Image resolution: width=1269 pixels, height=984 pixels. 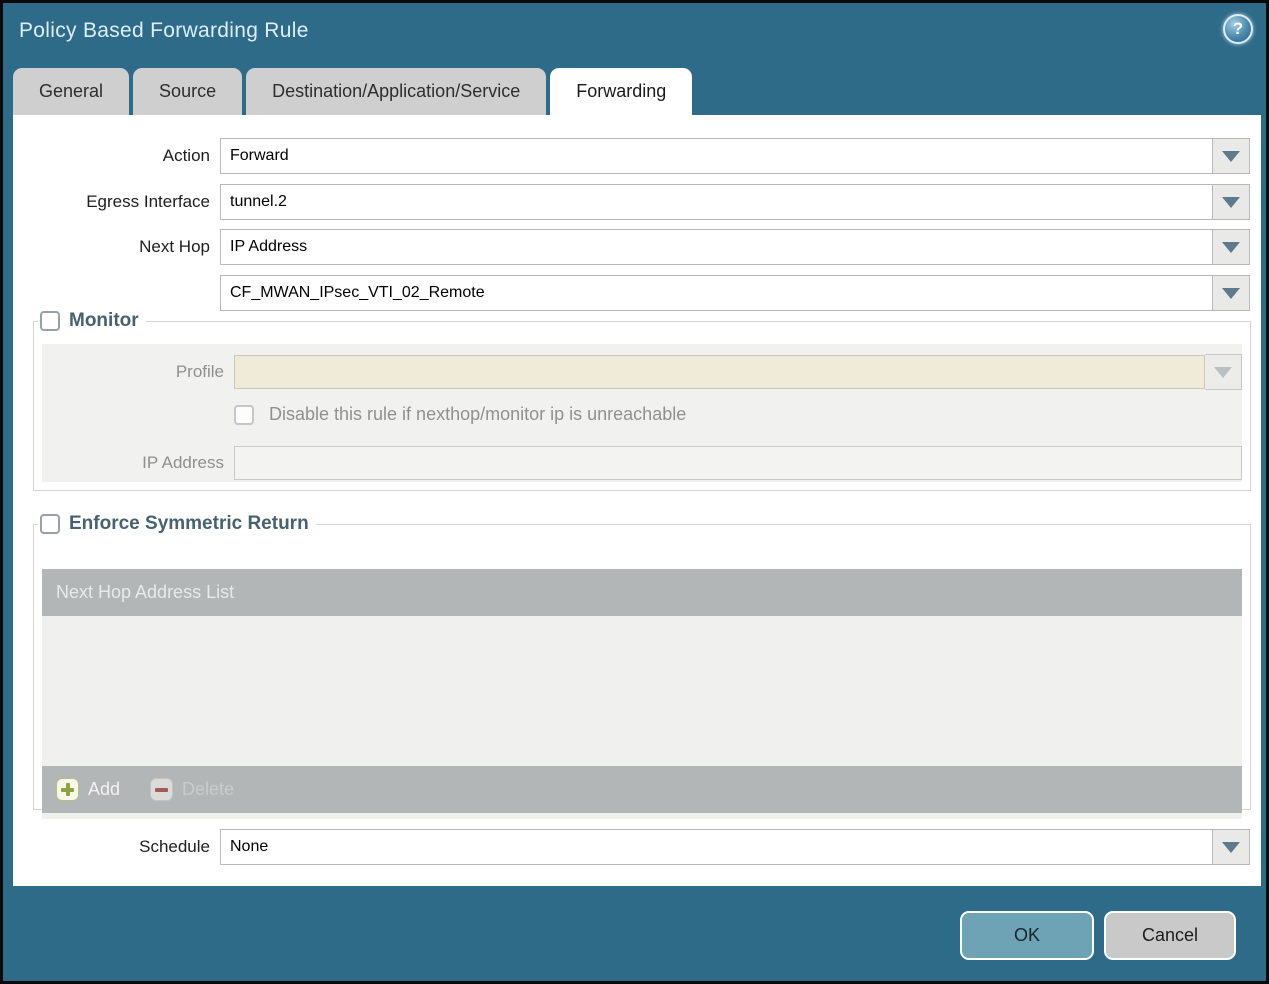 I want to click on add-plus-icon, so click(x=67, y=789).